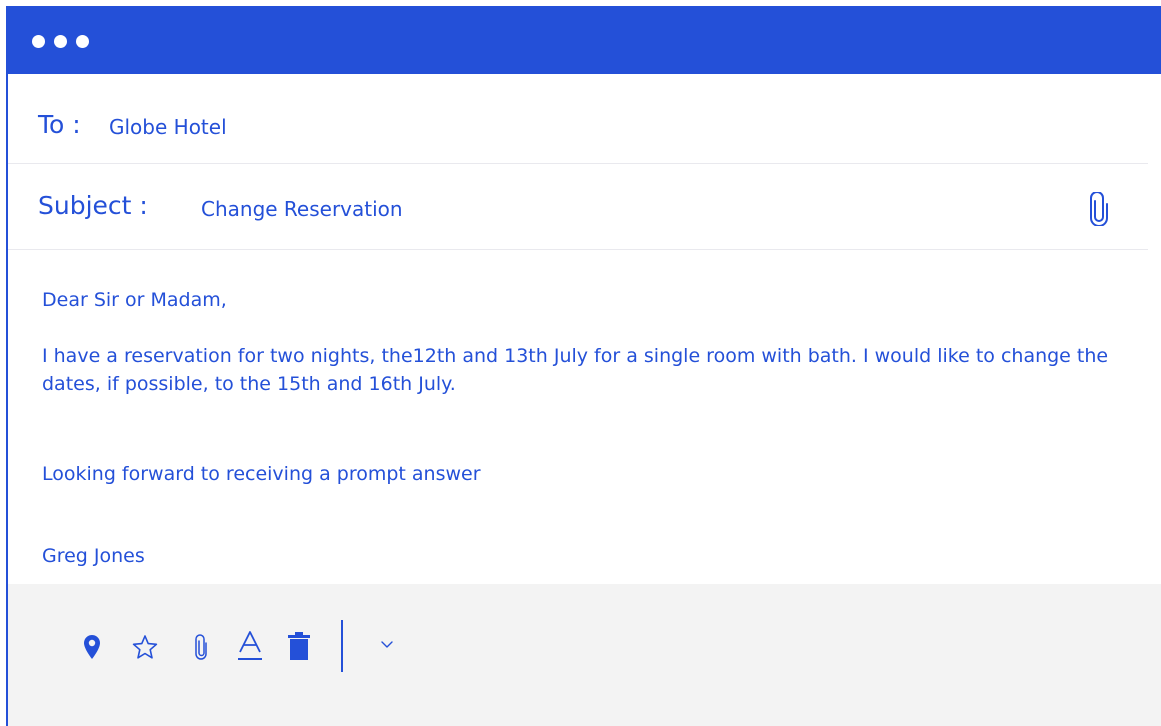 This screenshot has height=726, width=1161. Describe the element at coordinates (299, 646) in the screenshot. I see `trash-icon` at that location.